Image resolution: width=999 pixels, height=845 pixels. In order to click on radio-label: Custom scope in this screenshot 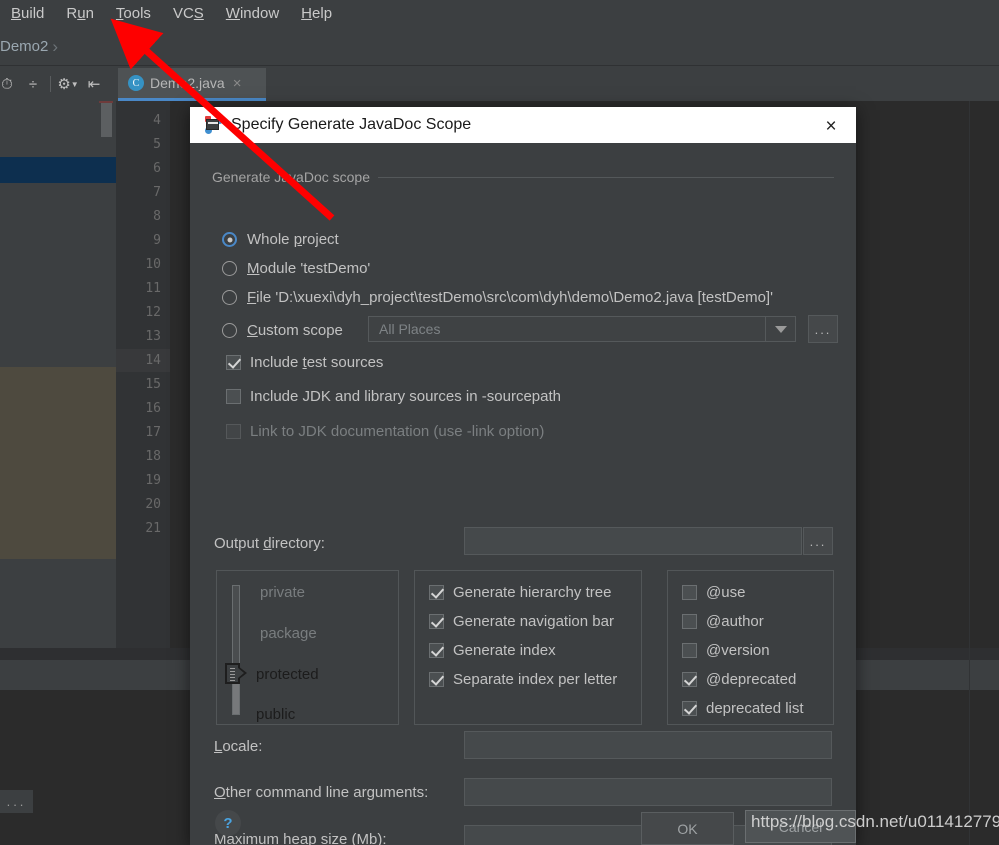, I will do `click(295, 330)`.